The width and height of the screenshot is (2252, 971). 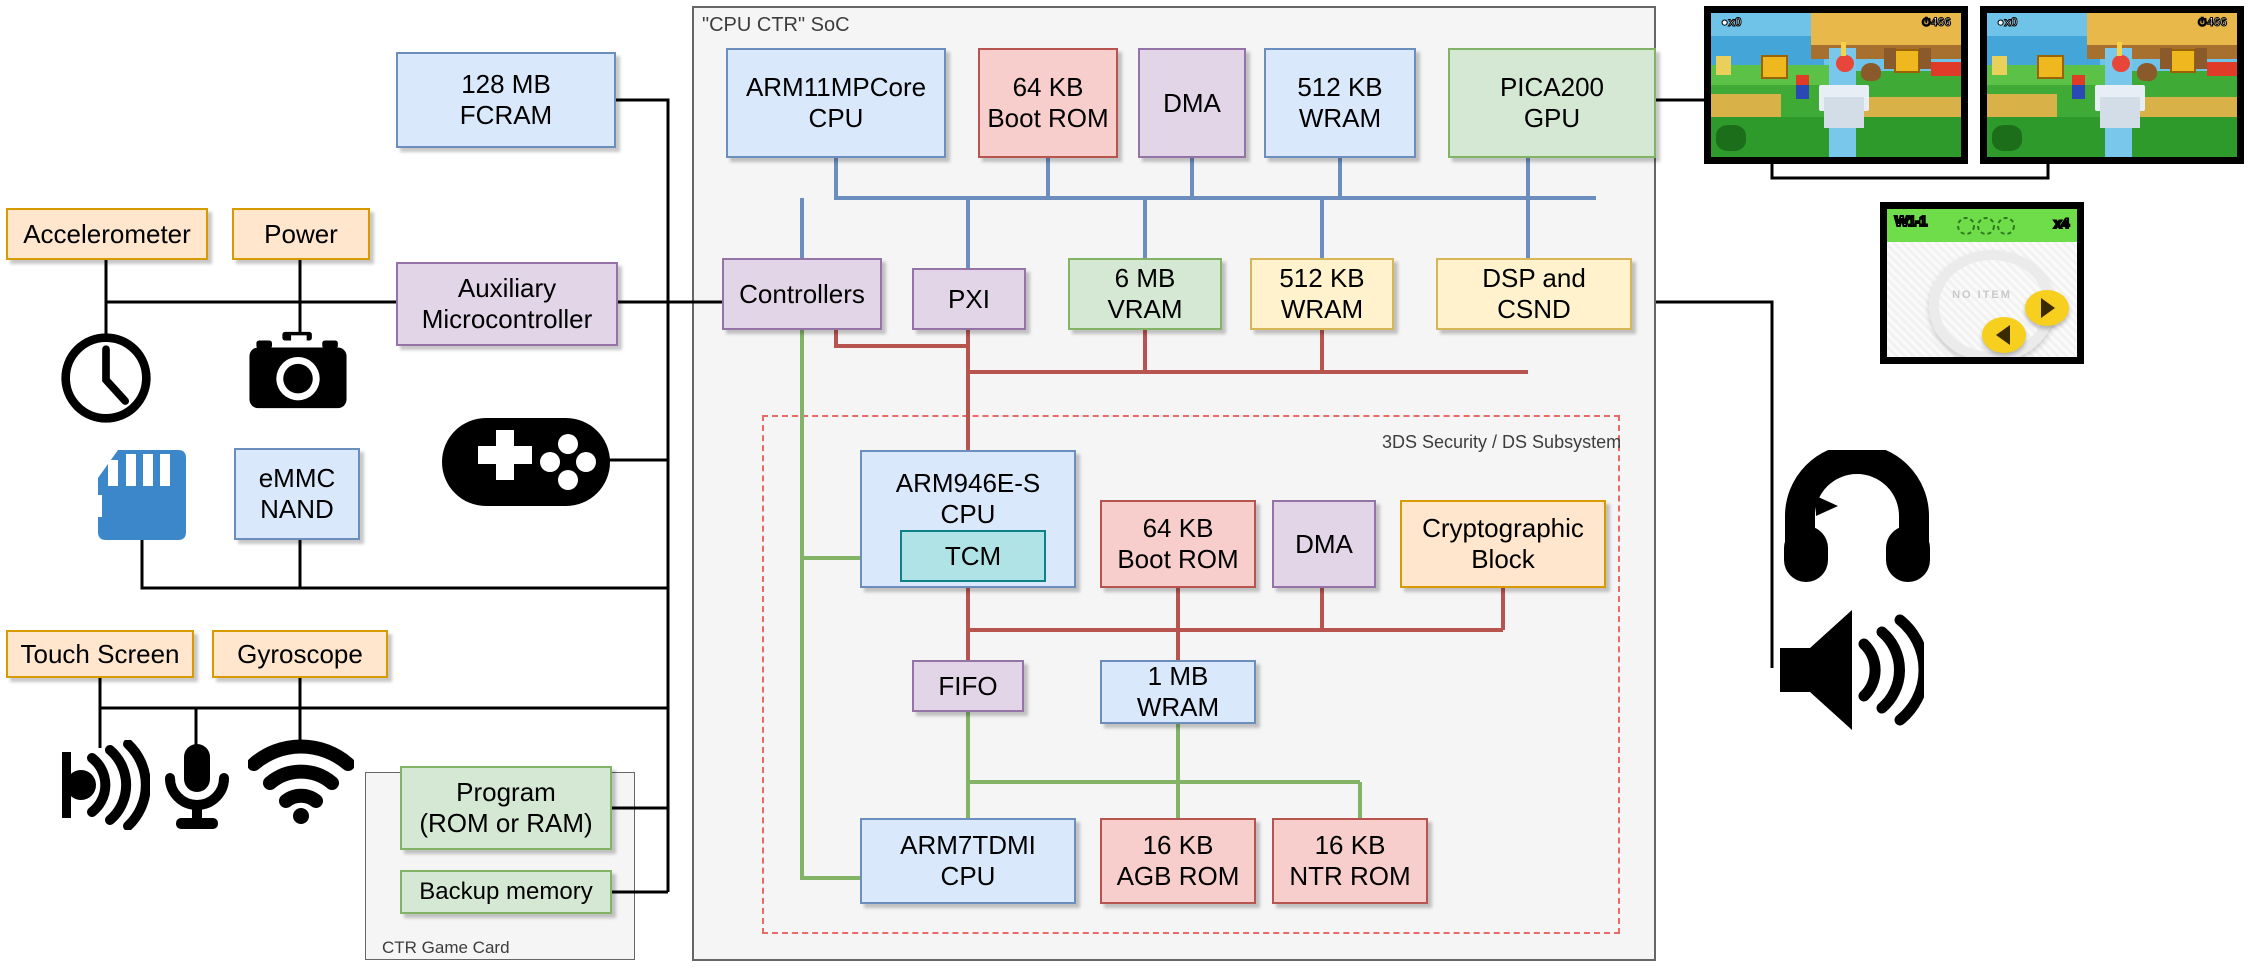 What do you see at coordinates (297, 494) in the screenshot?
I see `block-emmc-nand: eMMC NAND` at bounding box center [297, 494].